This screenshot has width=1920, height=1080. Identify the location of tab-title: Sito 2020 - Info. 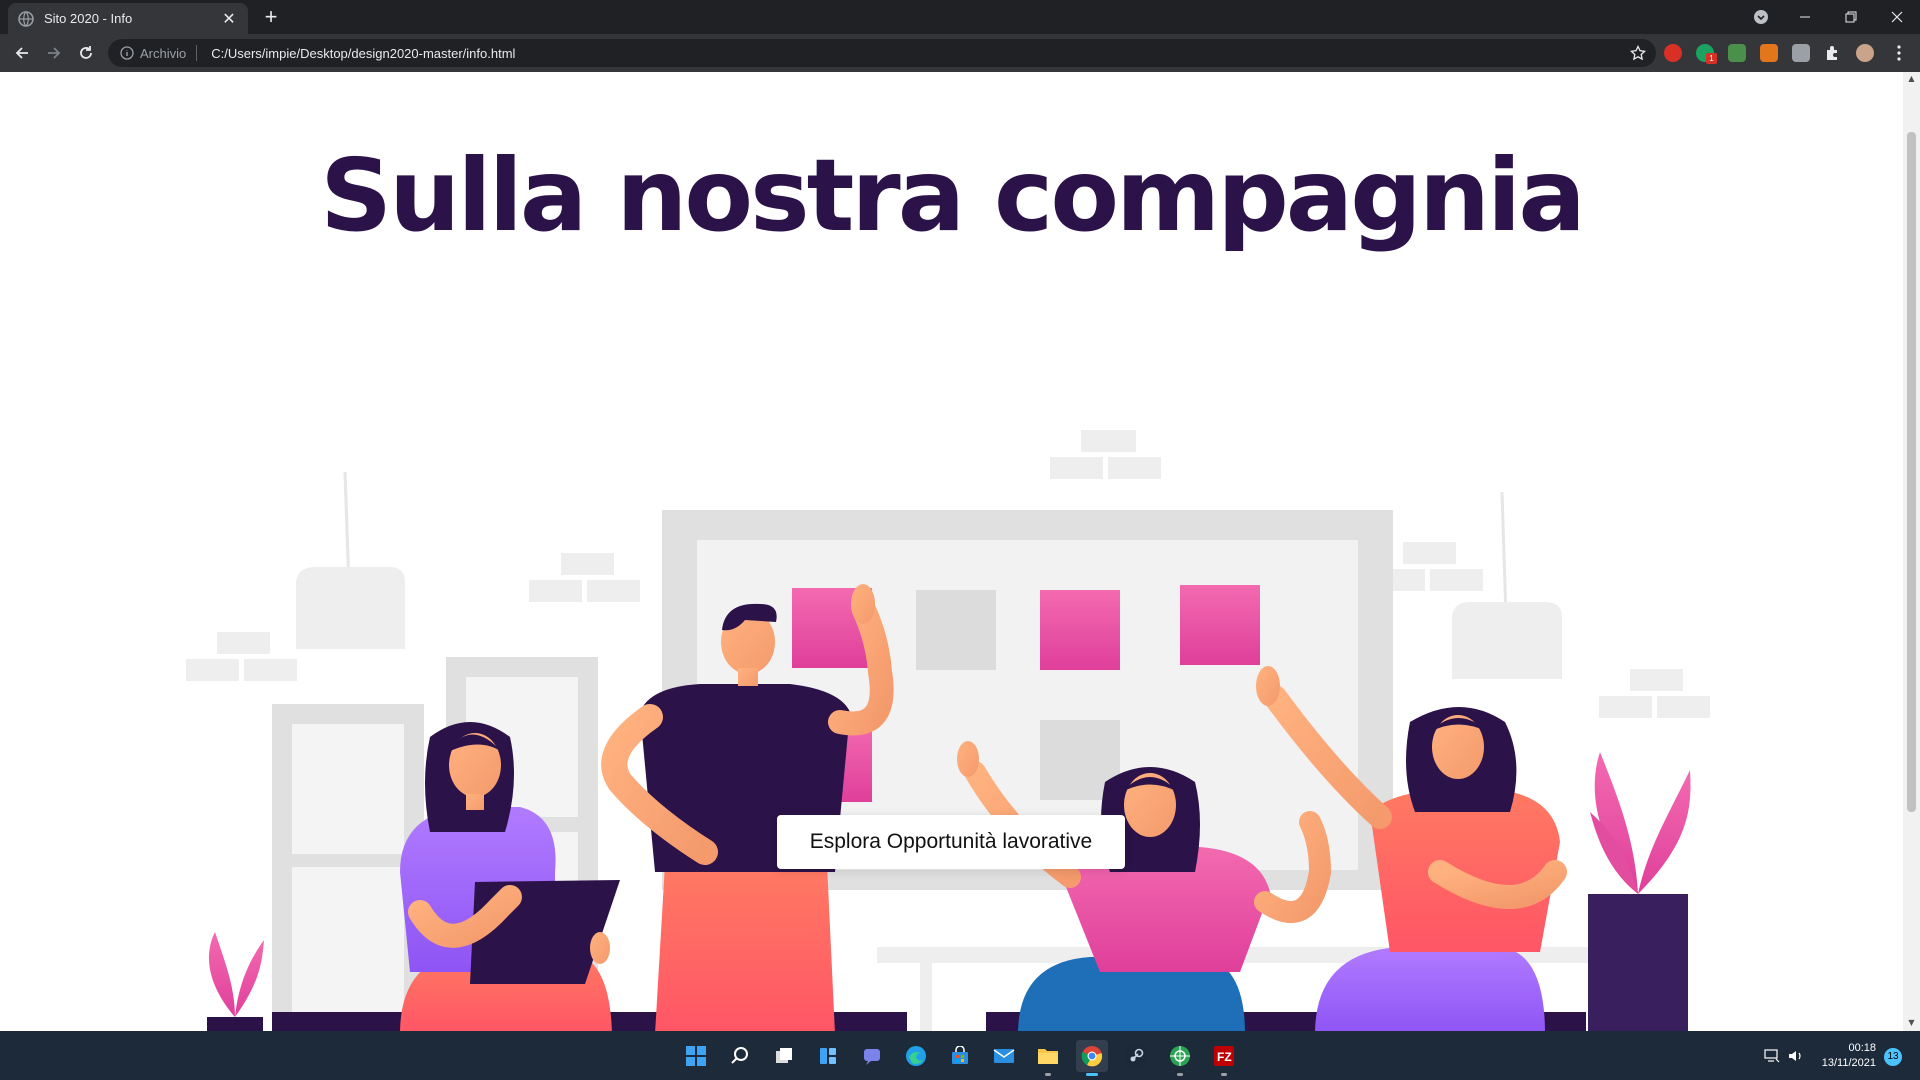
(88, 18).